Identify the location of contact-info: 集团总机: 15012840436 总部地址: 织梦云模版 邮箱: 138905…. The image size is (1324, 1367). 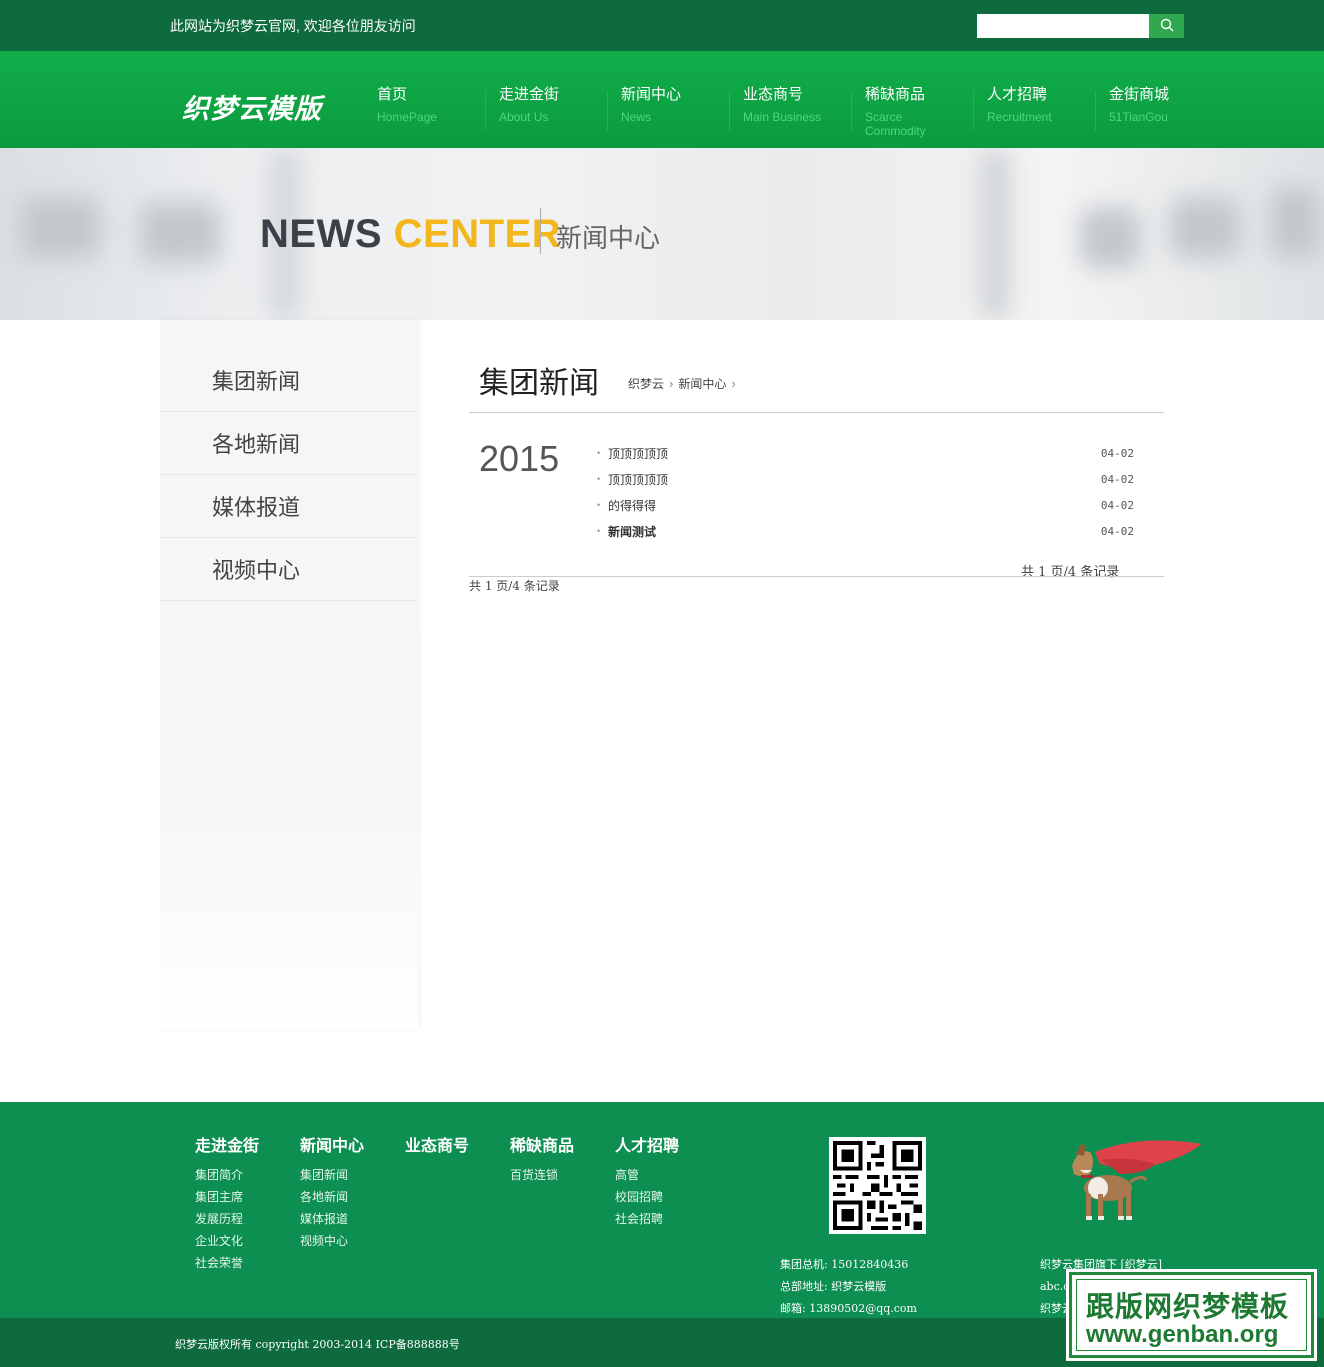
(848, 1287).